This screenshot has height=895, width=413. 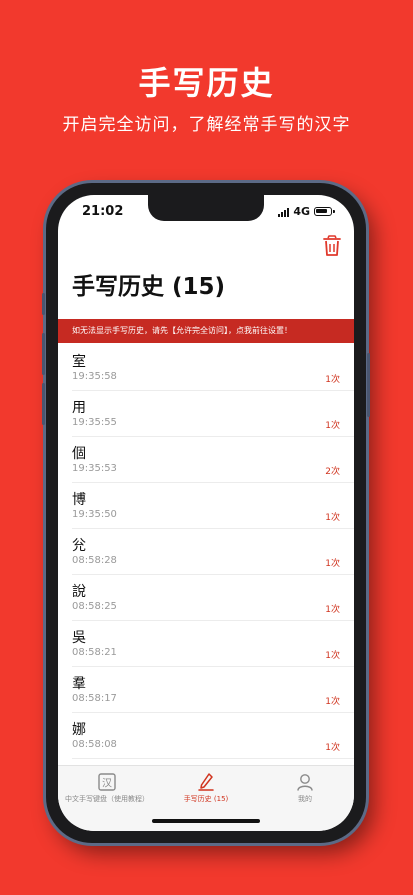 I want to click on pen-icon, so click(x=206, y=782).